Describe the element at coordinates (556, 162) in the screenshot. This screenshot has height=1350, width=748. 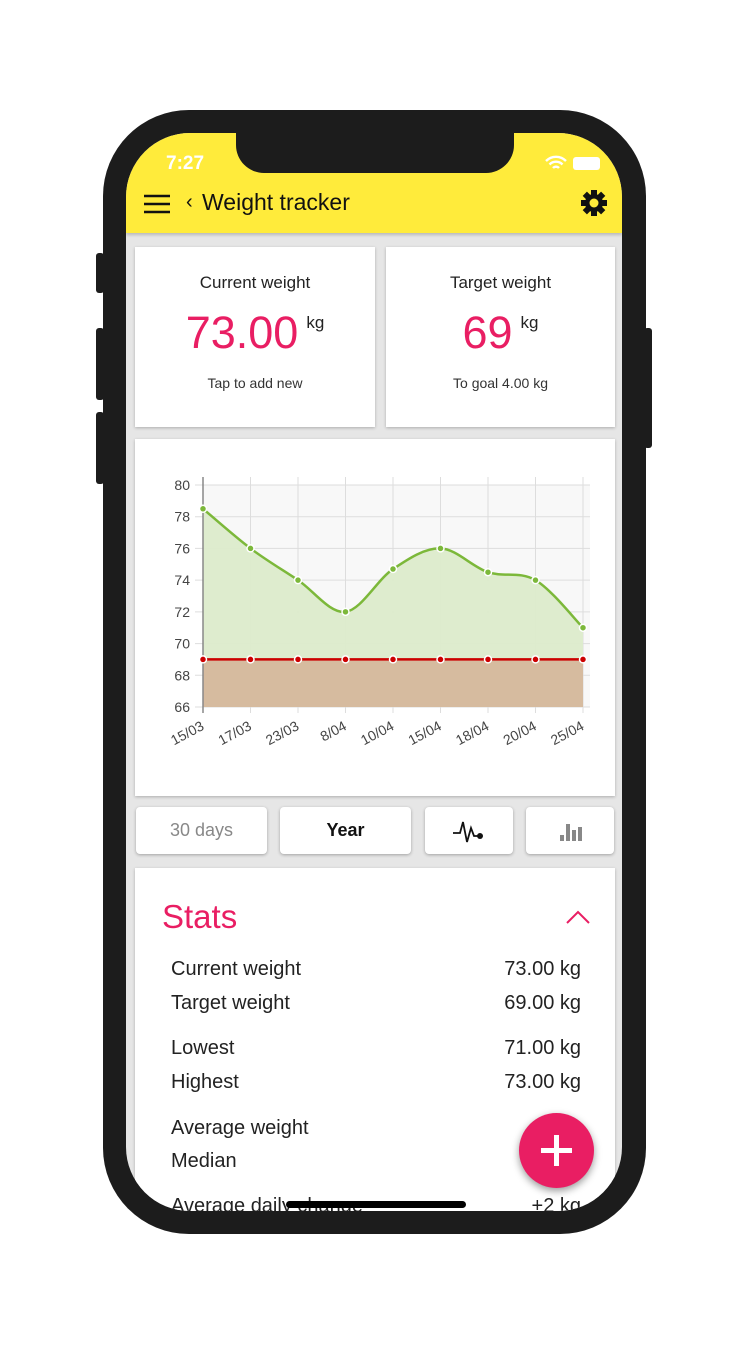
I see `wifi-icon` at that location.